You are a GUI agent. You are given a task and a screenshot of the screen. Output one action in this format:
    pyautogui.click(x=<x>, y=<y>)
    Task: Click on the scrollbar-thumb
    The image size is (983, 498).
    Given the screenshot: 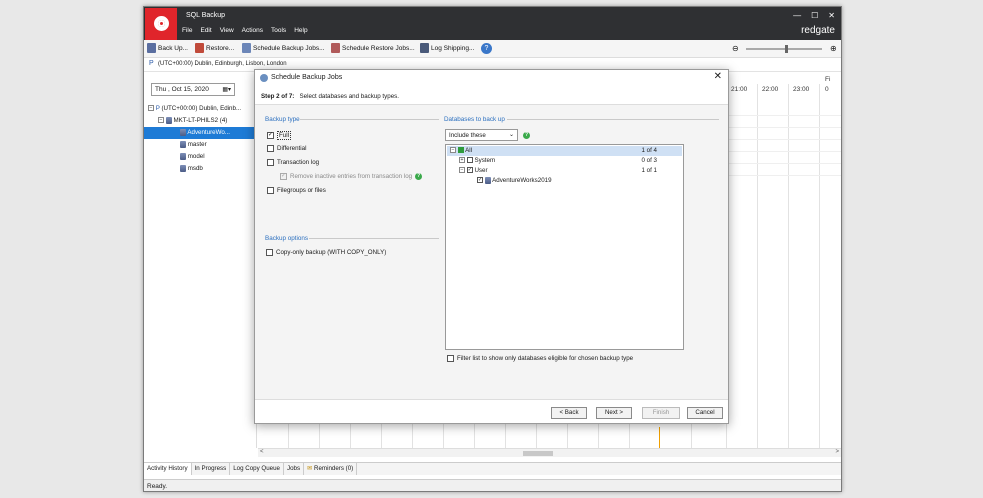 What is the action you would take?
    pyautogui.click(x=538, y=453)
    